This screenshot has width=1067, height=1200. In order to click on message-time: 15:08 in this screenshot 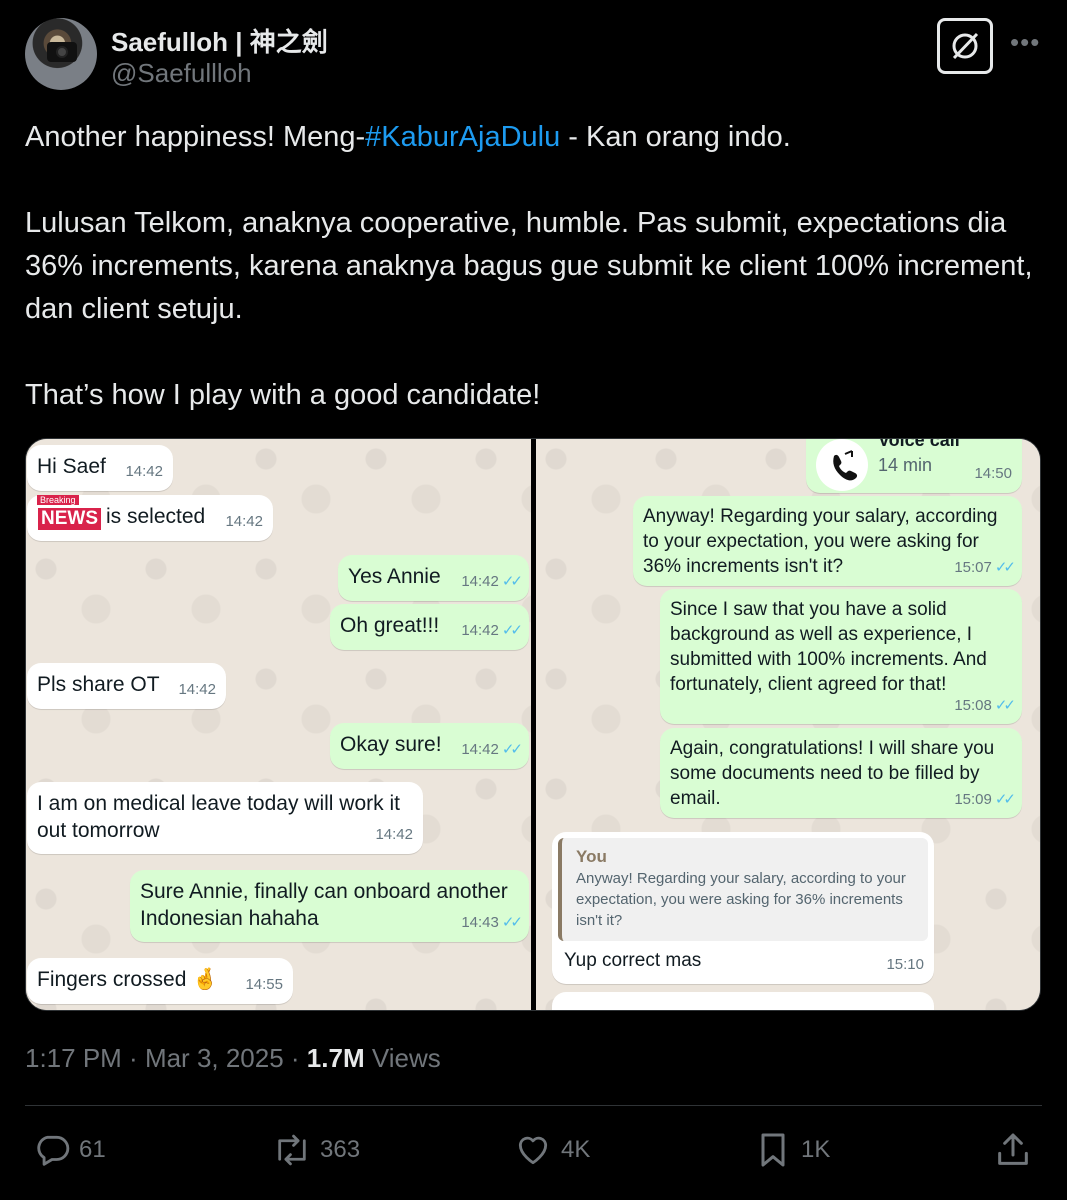, I will do `click(973, 705)`.